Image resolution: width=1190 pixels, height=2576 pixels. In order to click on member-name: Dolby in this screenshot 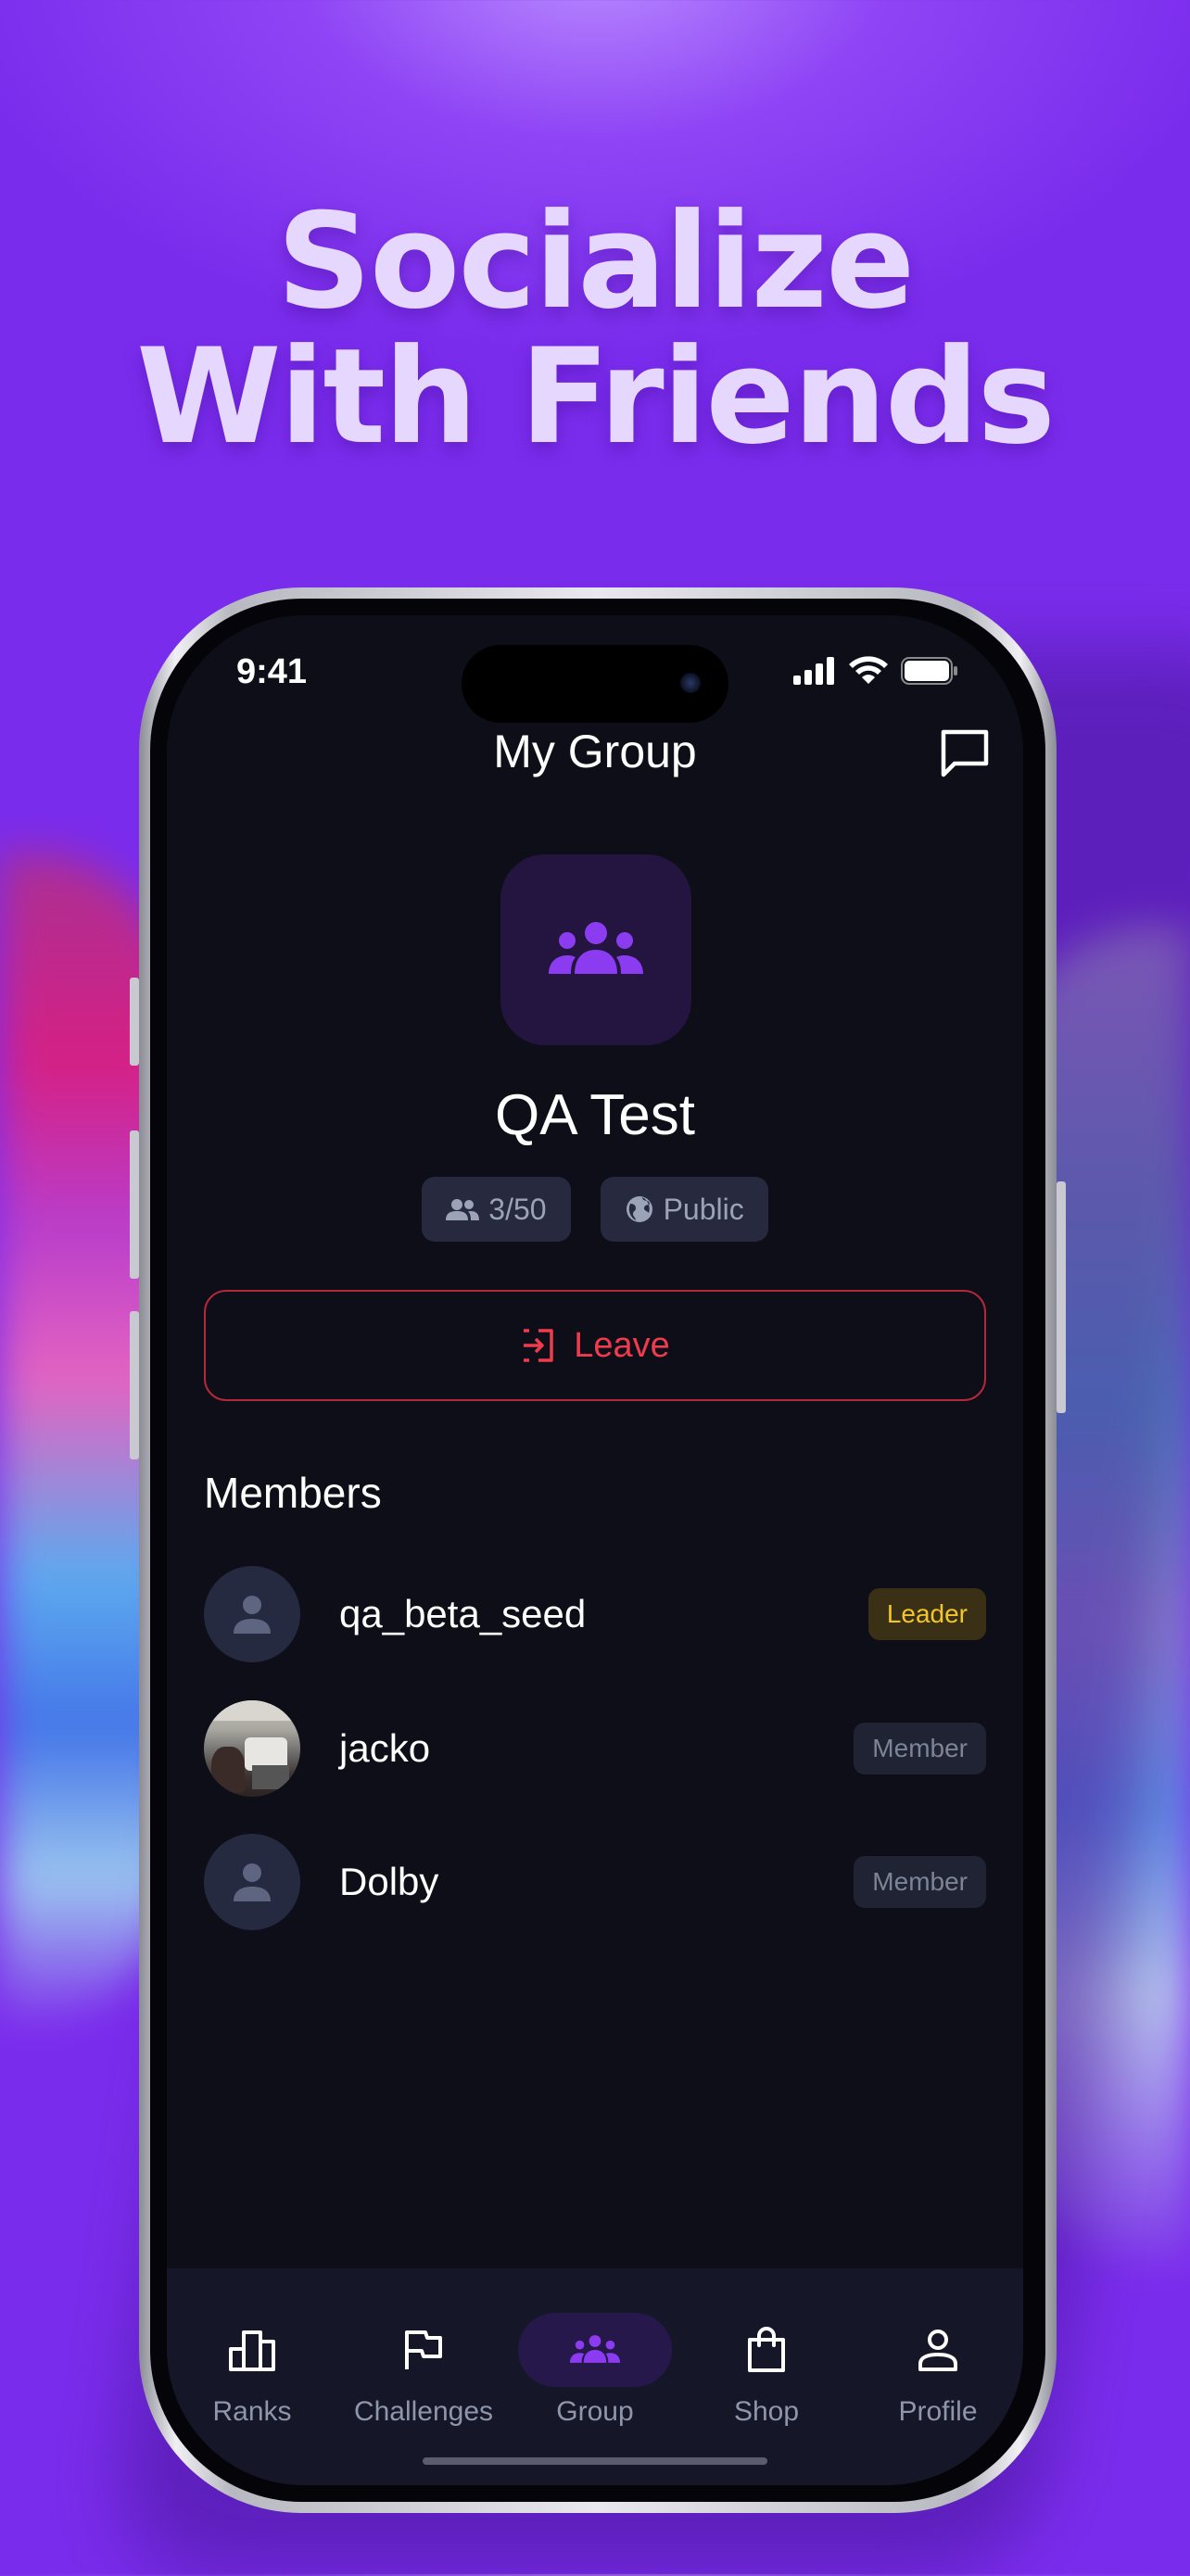, I will do `click(389, 1881)`.